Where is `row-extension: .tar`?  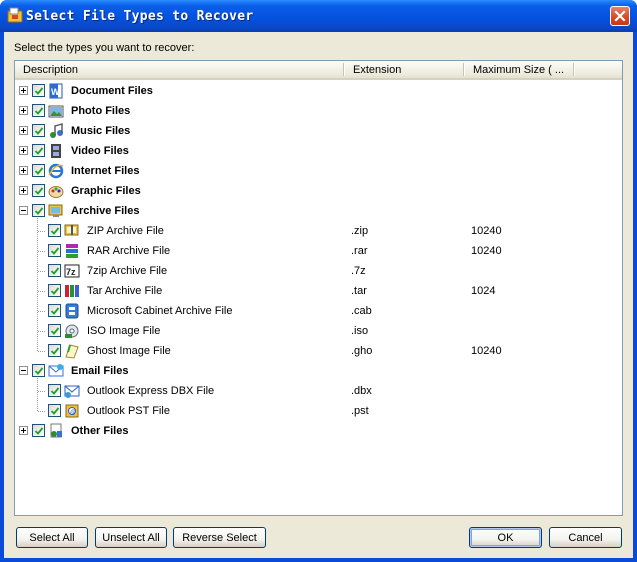
row-extension: .tar is located at coordinates (359, 291).